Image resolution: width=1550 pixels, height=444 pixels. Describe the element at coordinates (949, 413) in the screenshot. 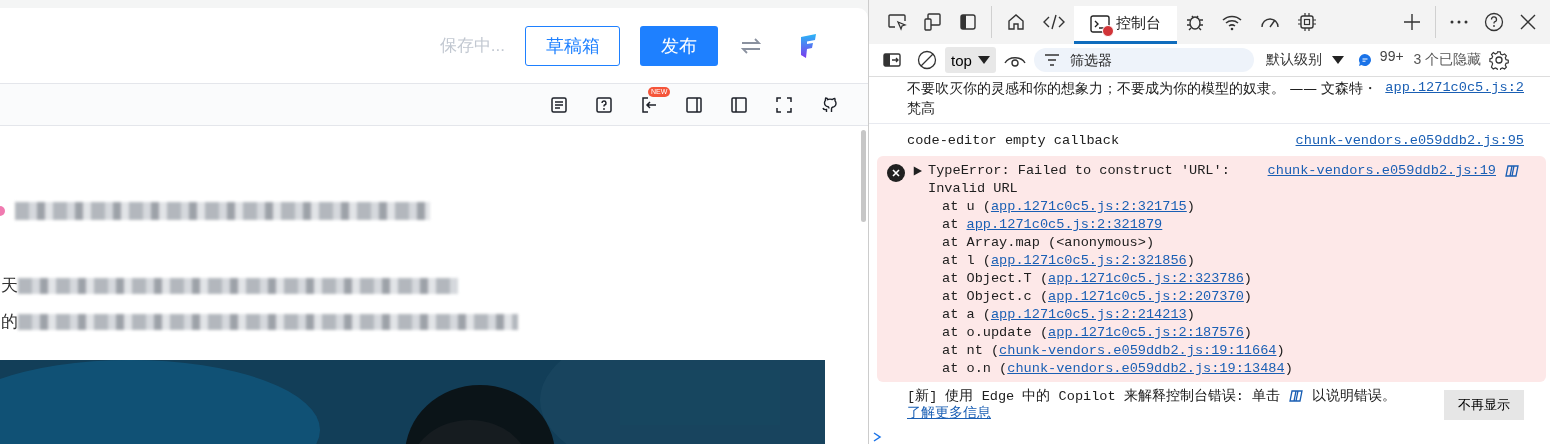

I see `learn-more-link: 了解更多信息` at that location.